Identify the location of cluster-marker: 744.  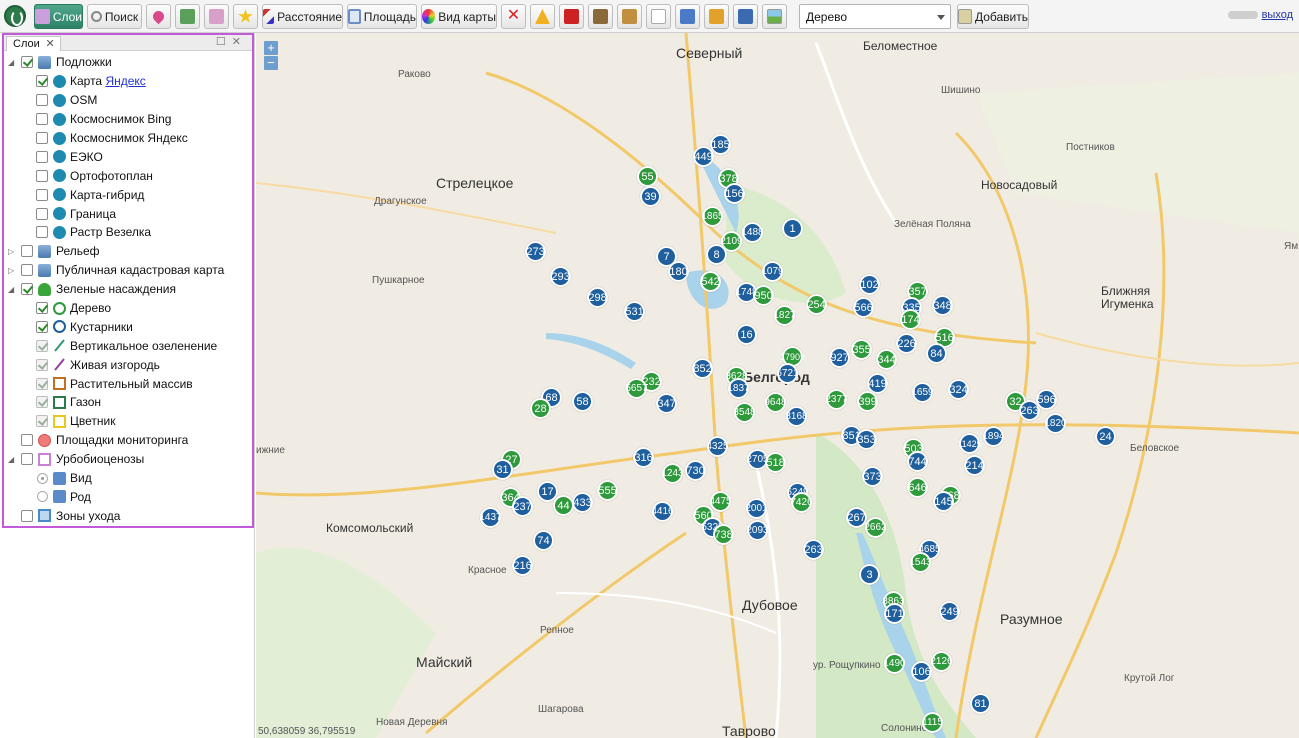
(917, 461).